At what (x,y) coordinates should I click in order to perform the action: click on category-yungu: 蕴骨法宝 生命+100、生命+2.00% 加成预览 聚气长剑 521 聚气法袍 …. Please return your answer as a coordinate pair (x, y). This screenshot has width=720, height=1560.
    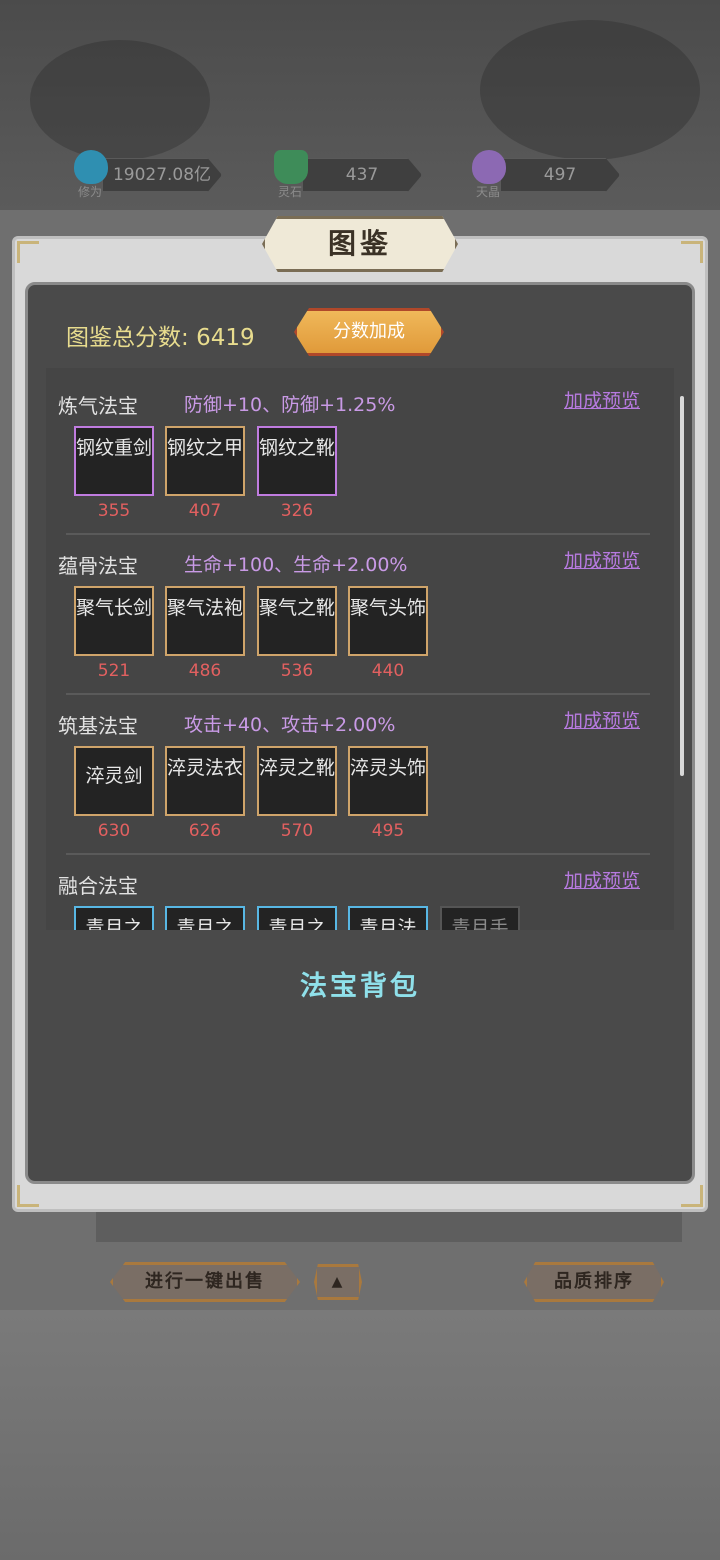
    Looking at the image, I should click on (360, 611).